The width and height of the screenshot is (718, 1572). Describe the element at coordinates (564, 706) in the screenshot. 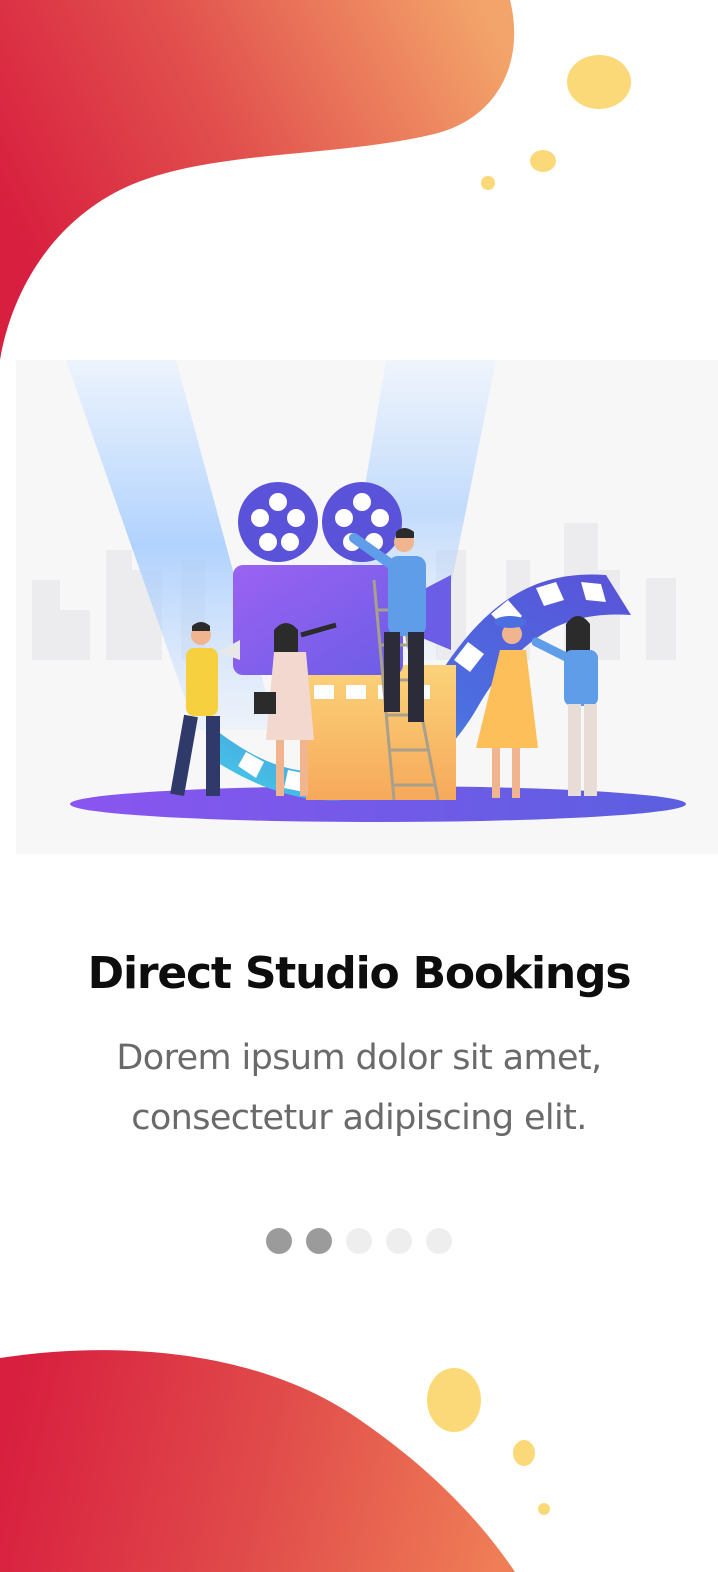

I see `person-blue-top` at that location.